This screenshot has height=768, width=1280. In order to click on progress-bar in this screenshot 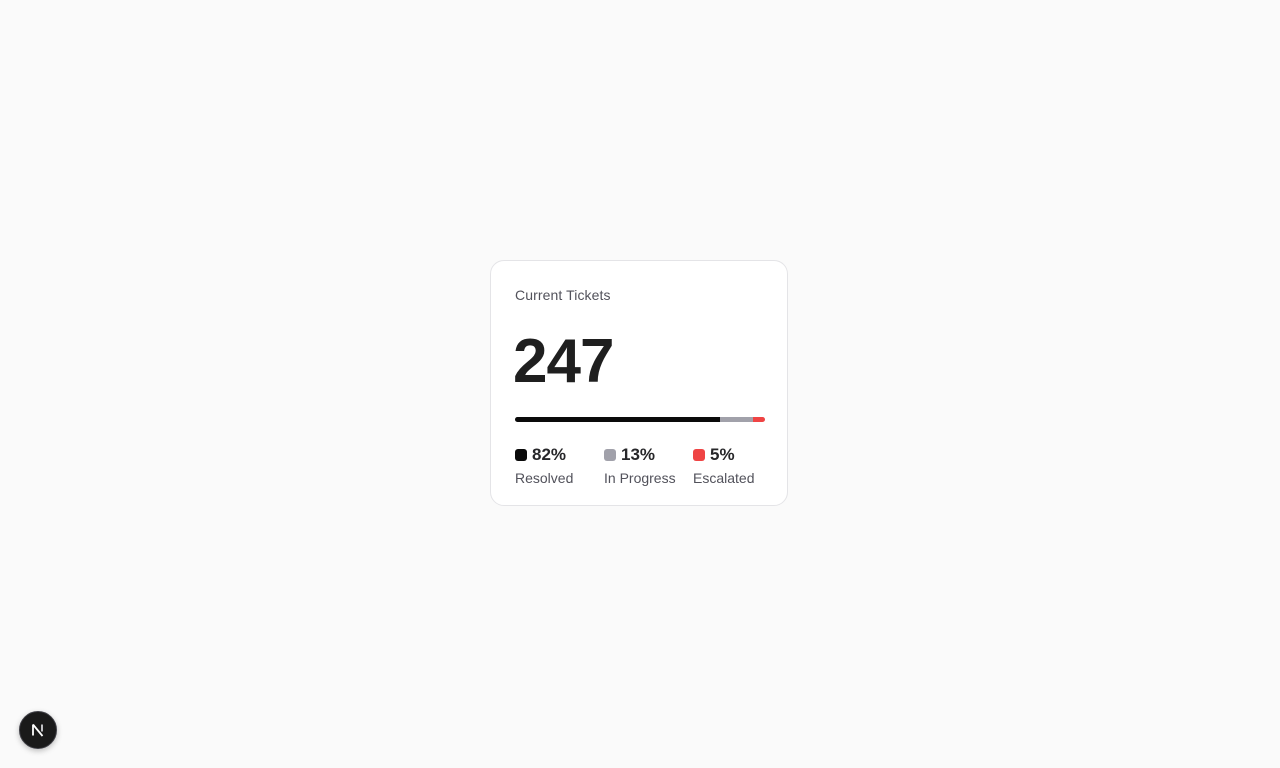, I will do `click(640, 419)`.